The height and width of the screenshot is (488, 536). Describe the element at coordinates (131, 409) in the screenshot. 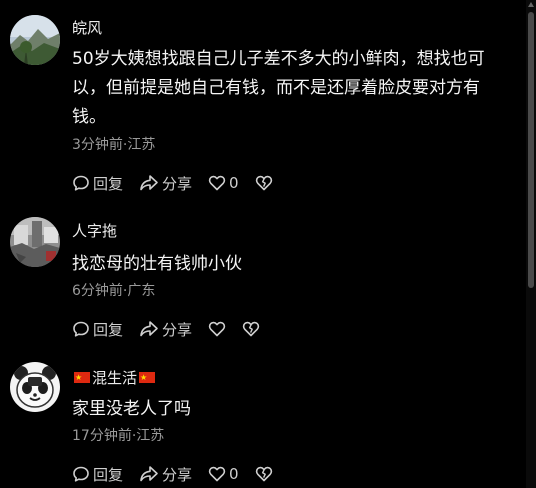

I see `comment-text: 家里没老人了吗` at that location.